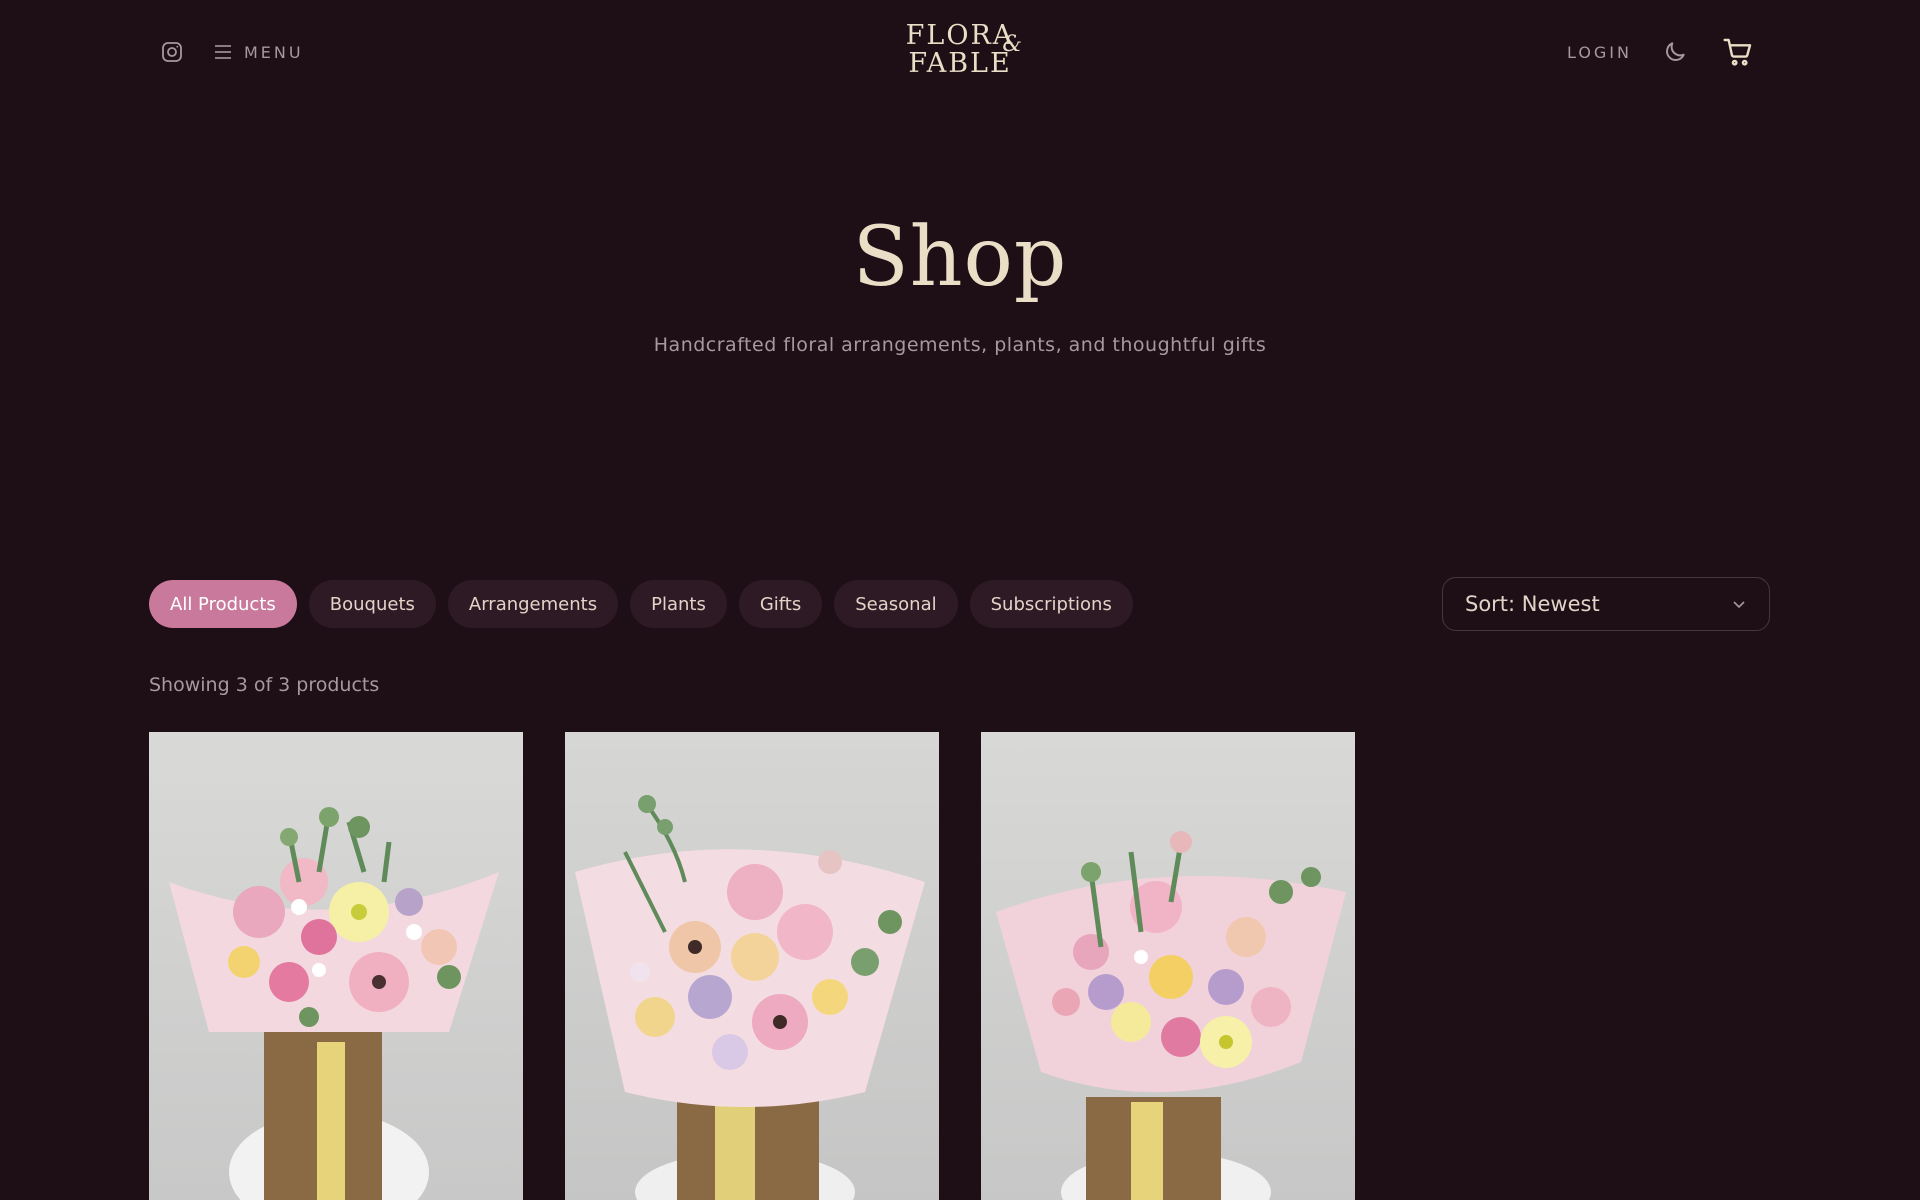 The image size is (1920, 1200). I want to click on logo-line-2: FABLE, so click(960, 63).